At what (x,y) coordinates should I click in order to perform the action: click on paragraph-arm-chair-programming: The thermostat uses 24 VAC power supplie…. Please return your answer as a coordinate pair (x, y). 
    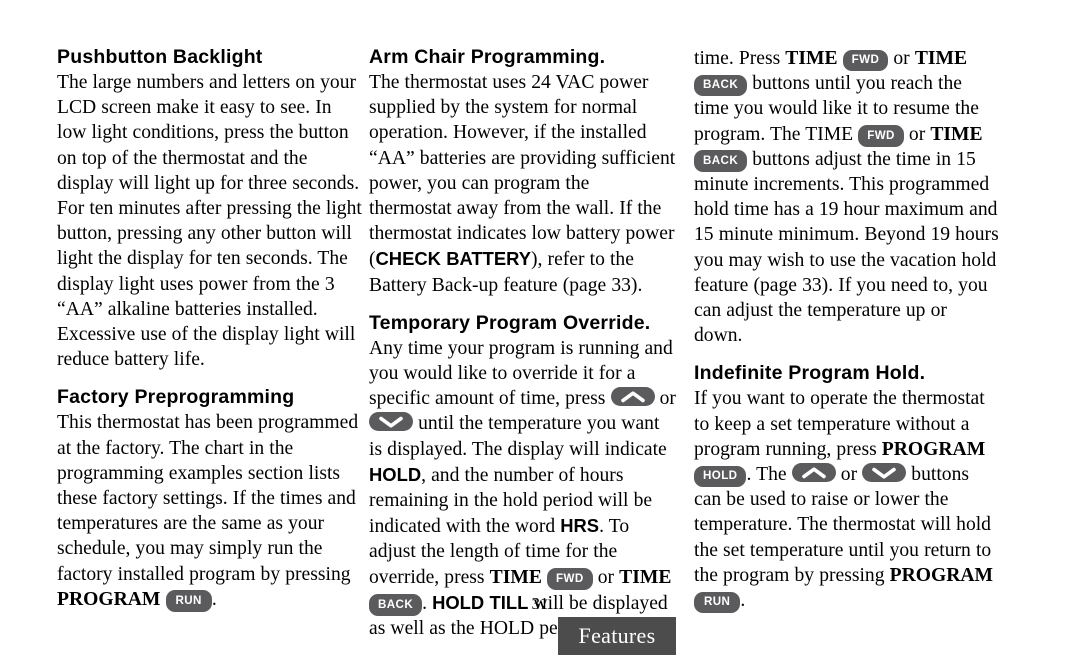
    Looking at the image, I should click on (523, 184).